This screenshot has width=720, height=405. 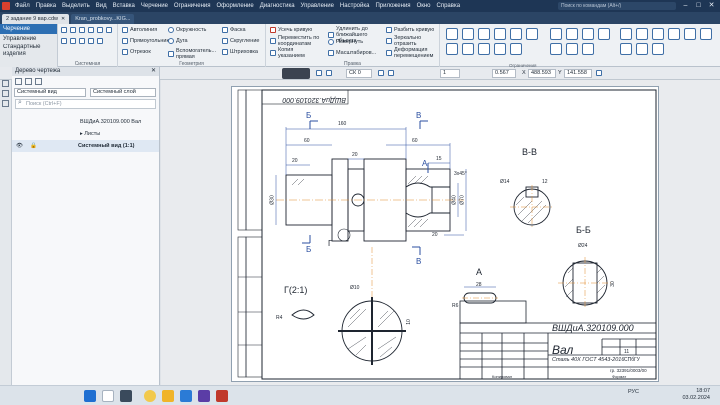 What do you see at coordinates (145, 41) in the screenshot?
I see `rectangle-button: Прямоугольник` at bounding box center [145, 41].